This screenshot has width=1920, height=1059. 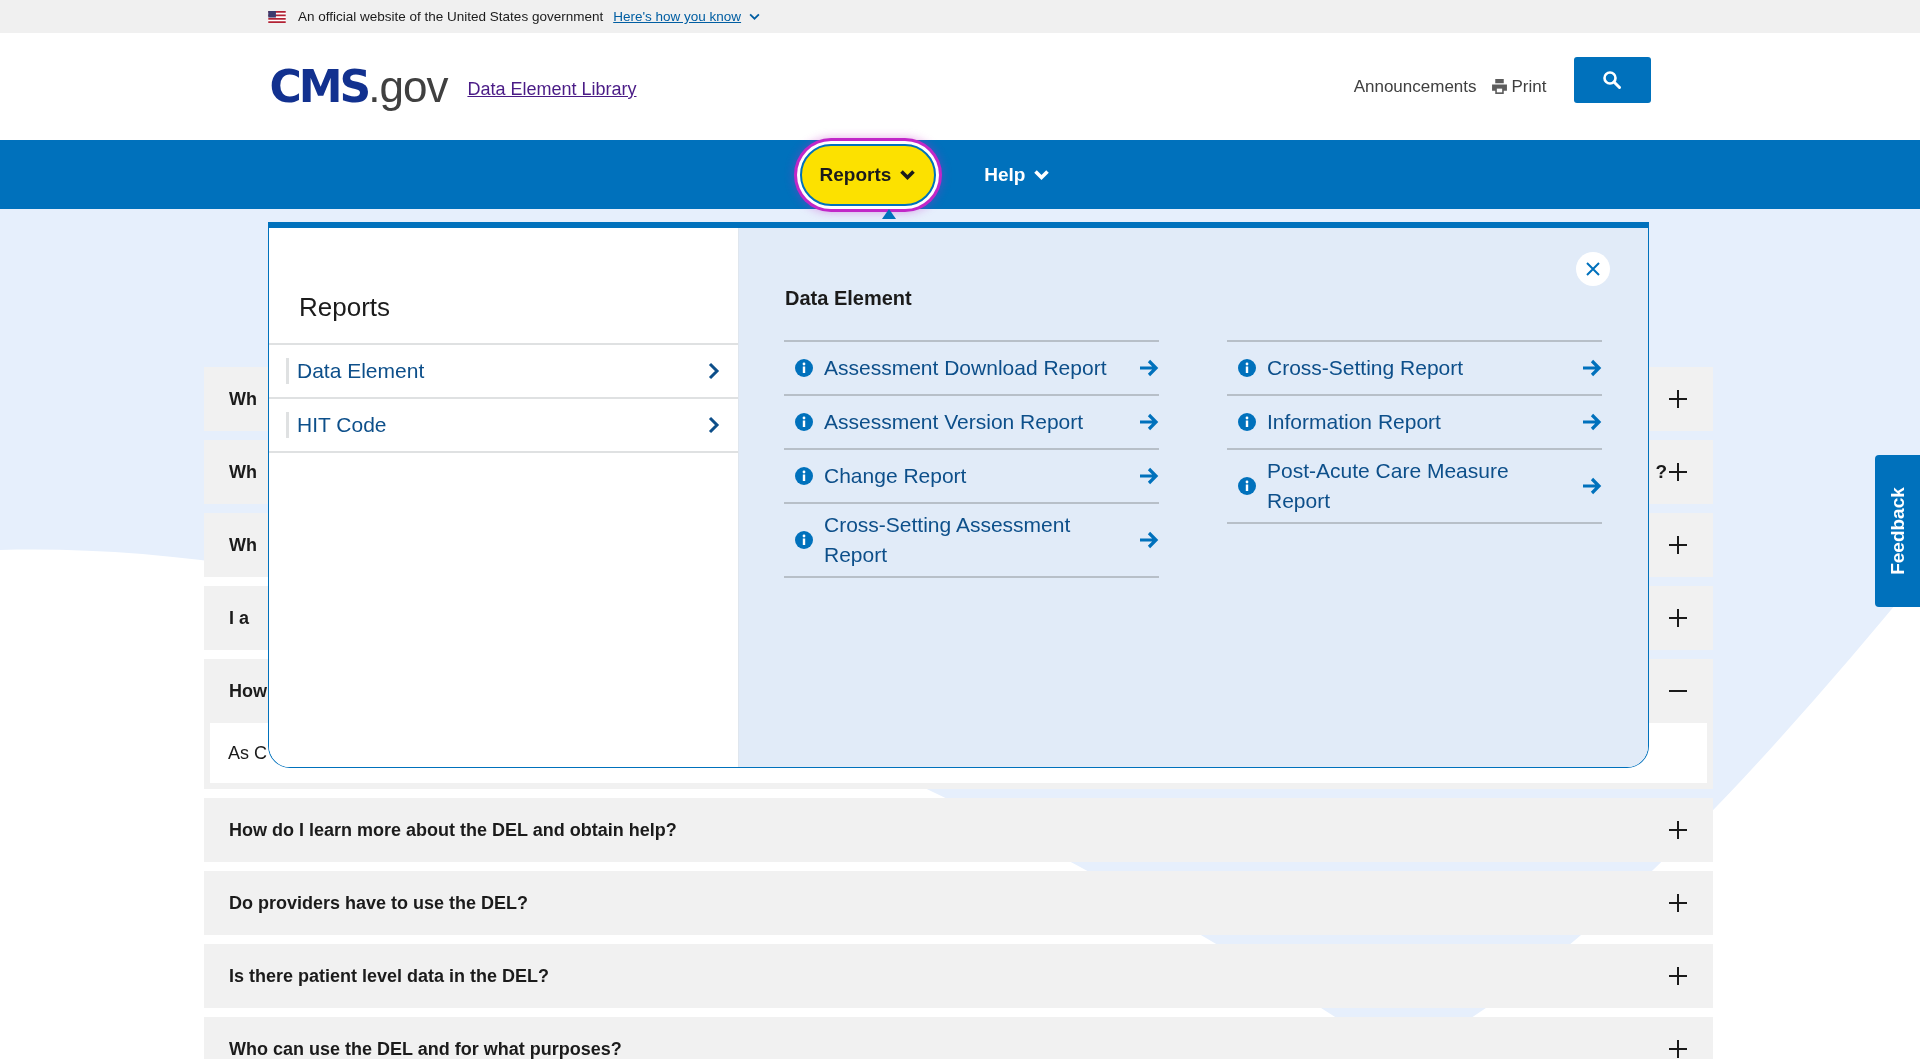 I want to click on search-icon, so click(x=1612, y=79).